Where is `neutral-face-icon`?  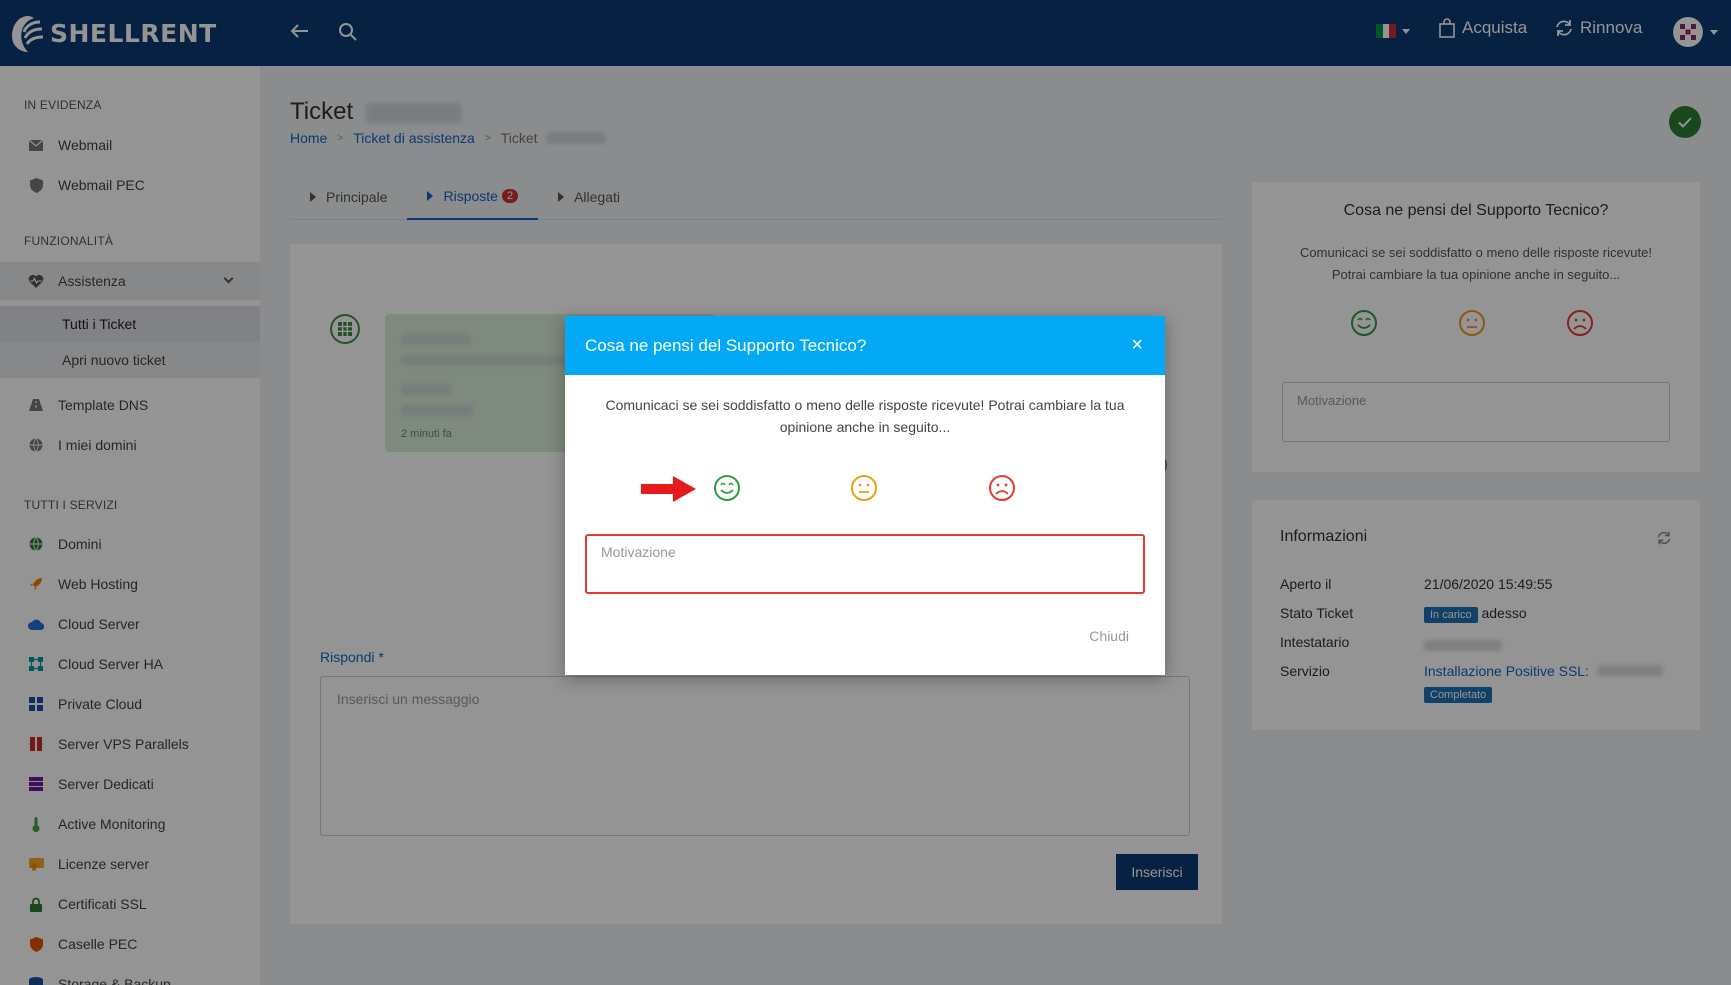 neutral-face-icon is located at coordinates (864, 488).